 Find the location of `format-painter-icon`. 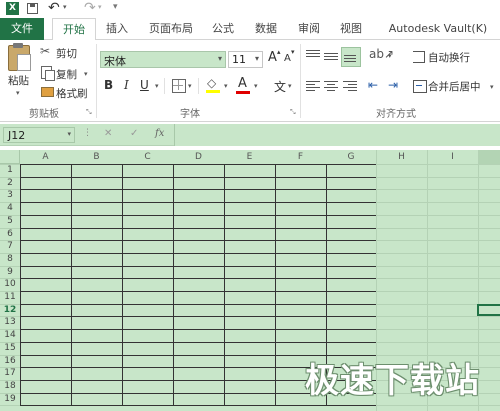

format-painter-icon is located at coordinates (47, 92).